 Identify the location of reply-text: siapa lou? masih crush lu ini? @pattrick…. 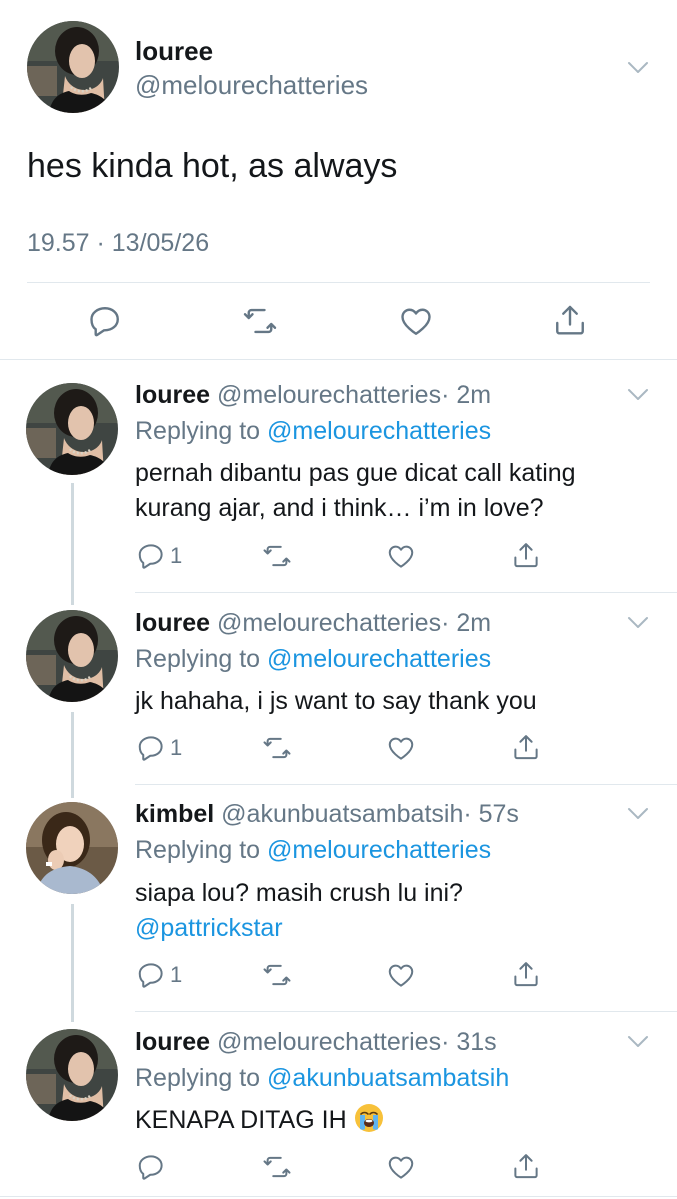
(395, 911).